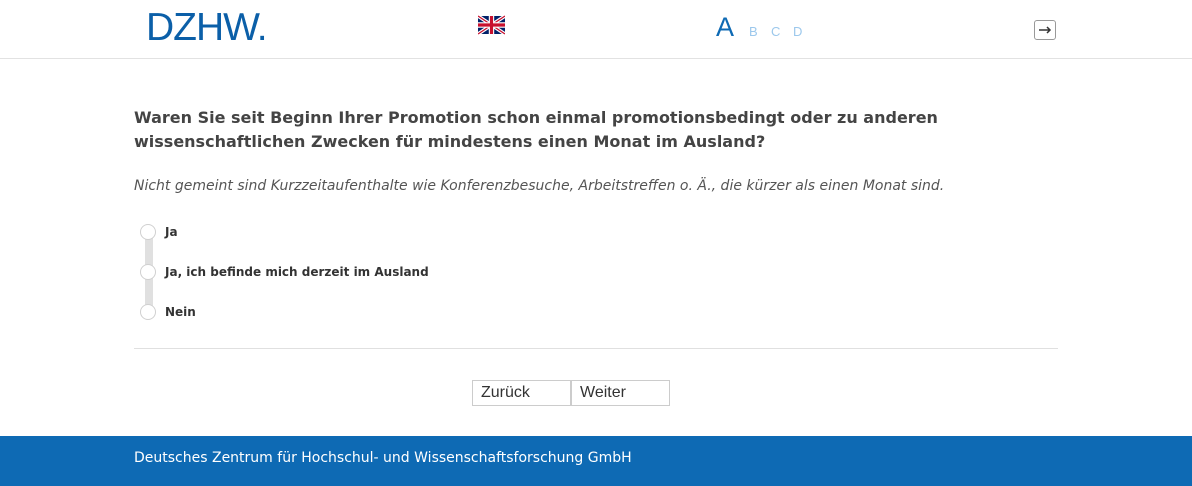 Image resolution: width=1192 pixels, height=486 pixels. I want to click on answer-label: Ja, ich befinde mich derzeit im Ausland, so click(297, 272).